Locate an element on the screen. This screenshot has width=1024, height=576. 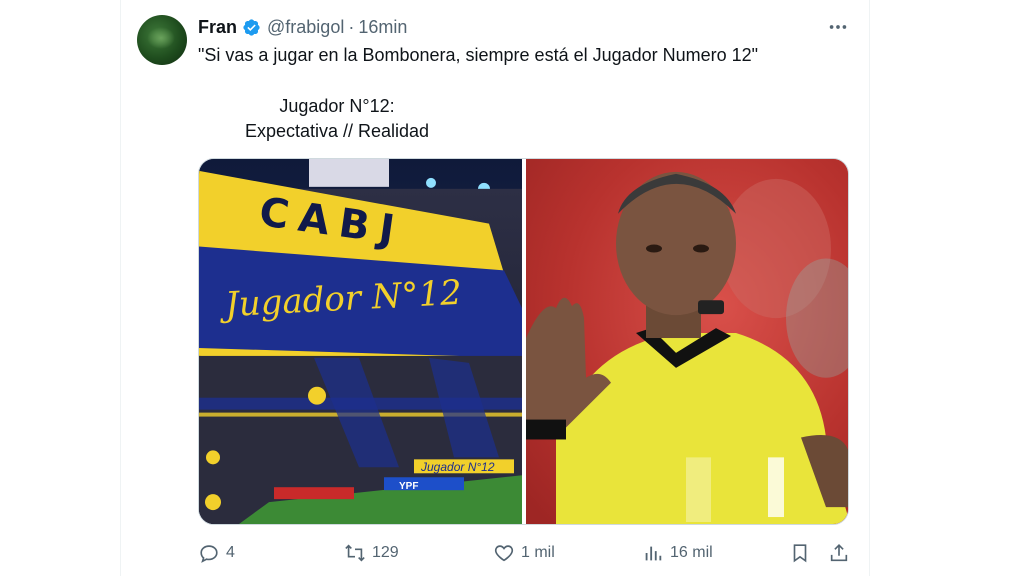
more-dots-icon is located at coordinates (838, 27).